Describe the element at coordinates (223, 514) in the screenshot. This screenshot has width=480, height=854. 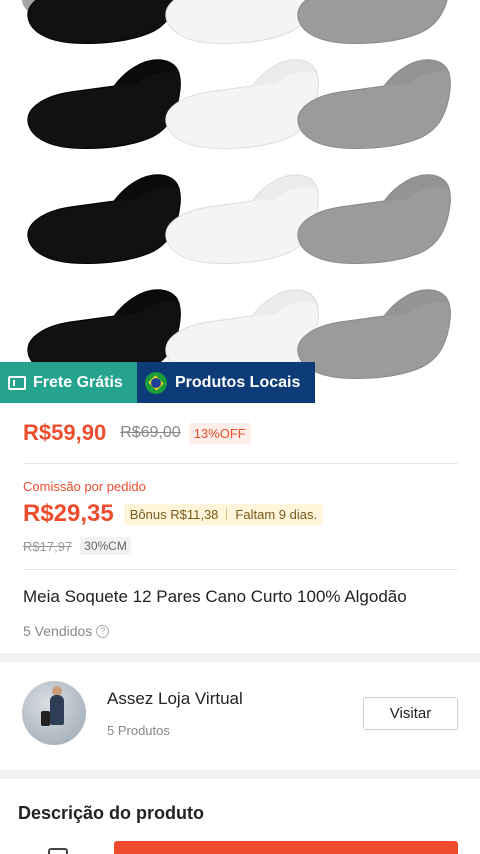
I see `bonus-badge: Bônus R$11,38 Faltam 9 dias.` at that location.